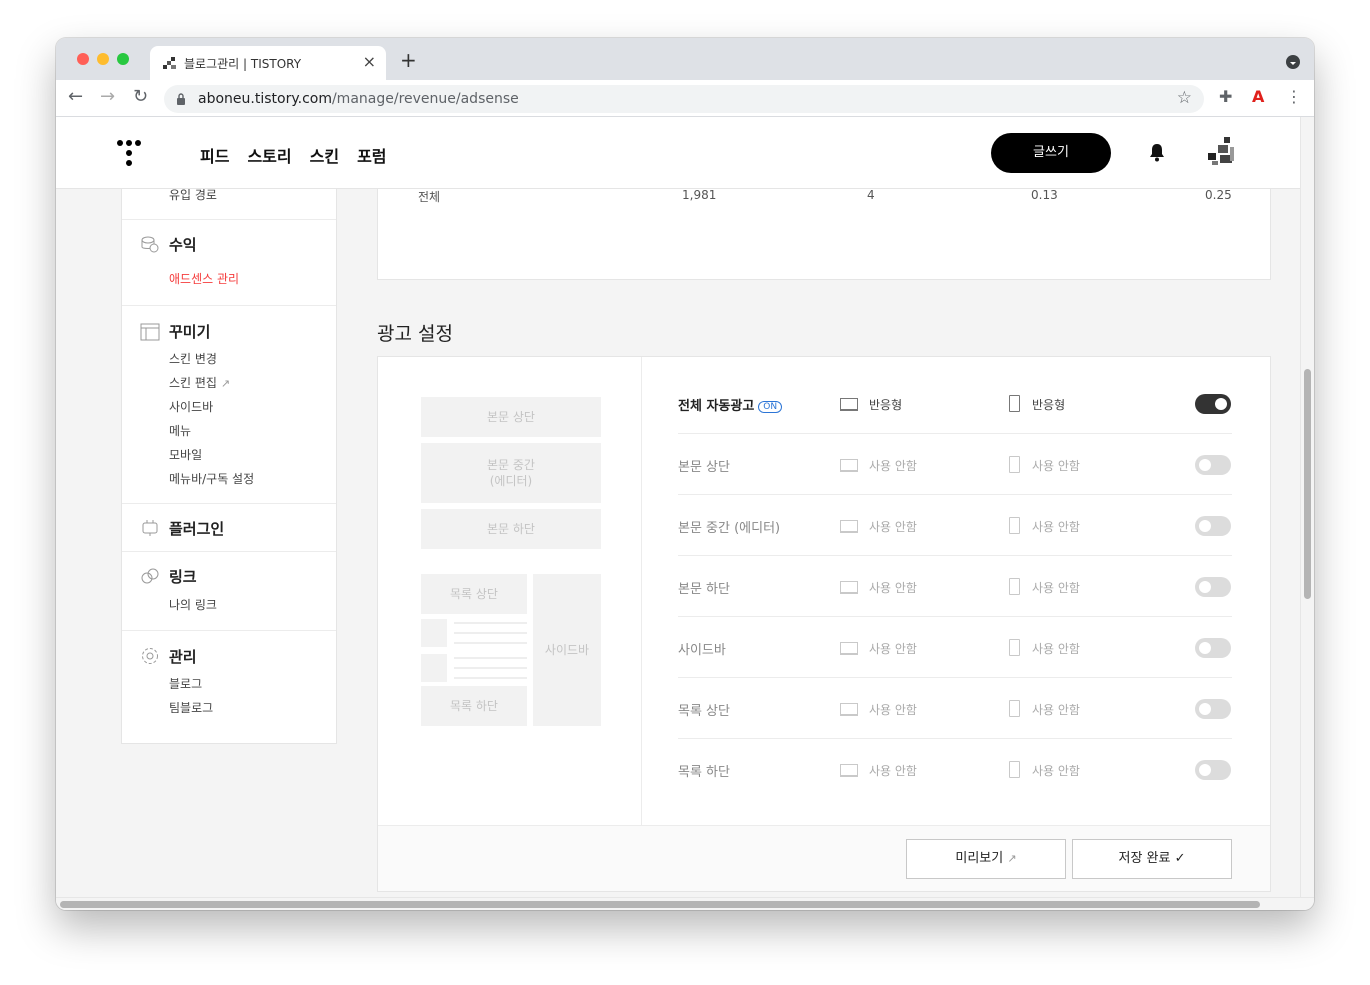 The height and width of the screenshot is (985, 1370). Describe the element at coordinates (824, 228) in the screenshot. I see `stats-table: 전체 1,981 4 0.13 0.25` at that location.